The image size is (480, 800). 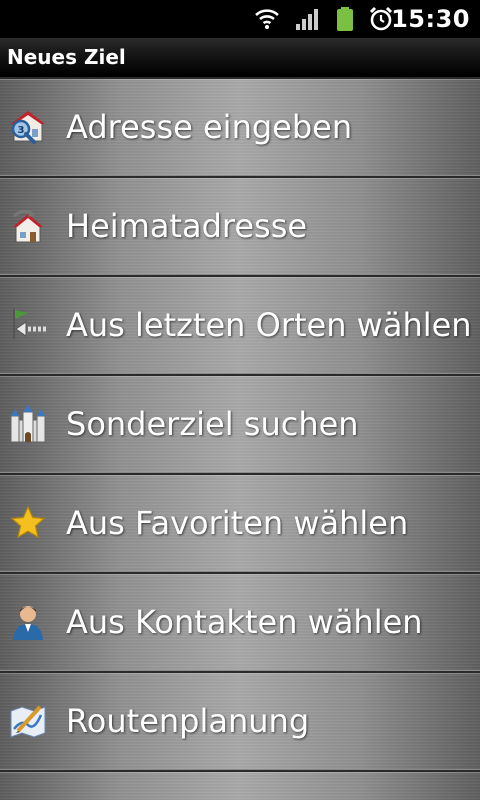 What do you see at coordinates (209, 127) in the screenshot?
I see `menu-item-label: Adresse eingeben` at bounding box center [209, 127].